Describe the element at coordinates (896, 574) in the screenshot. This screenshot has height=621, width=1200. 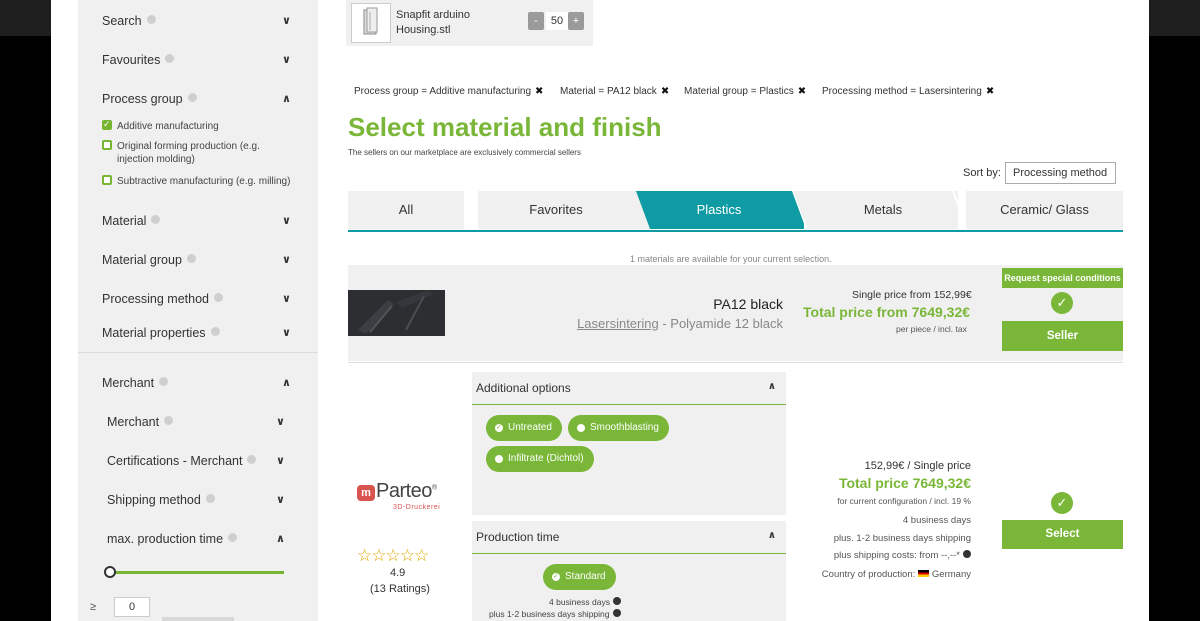
I see `offer-country: Country of production: Germany` at that location.